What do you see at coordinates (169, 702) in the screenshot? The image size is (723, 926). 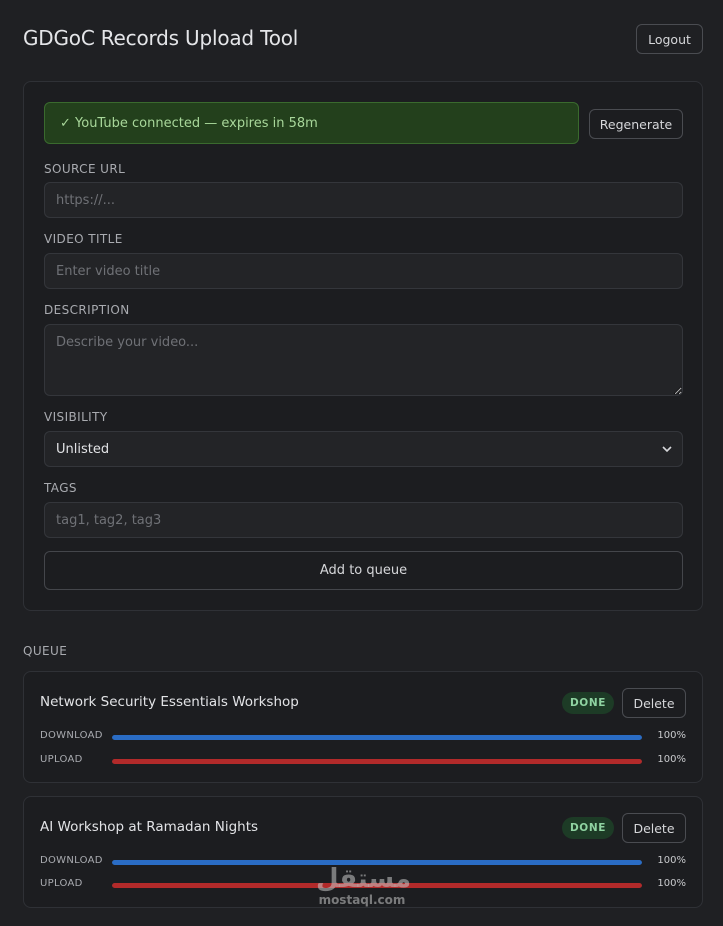 I see `queue-item-title: Network Security Essentials Workshop` at bounding box center [169, 702].